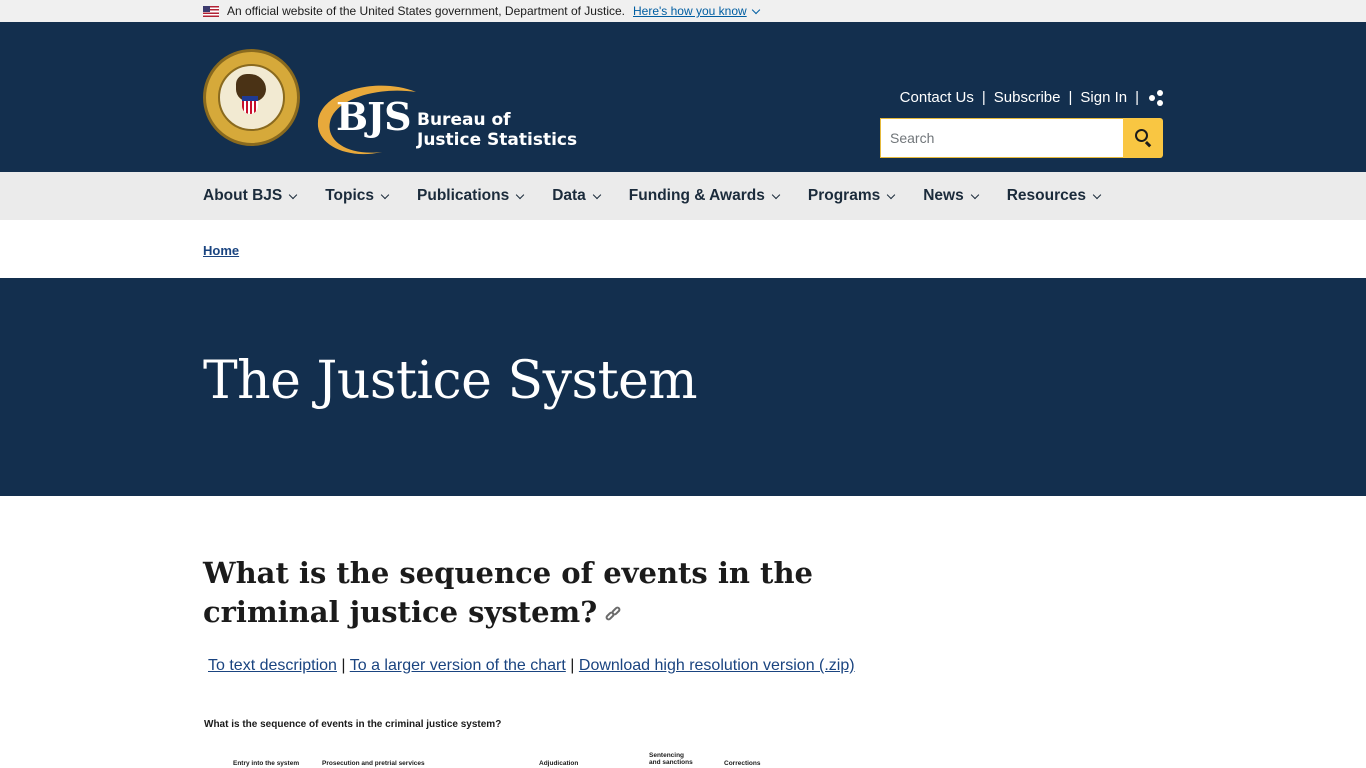 Image resolution: width=1366 pixels, height=768 pixels. Describe the element at coordinates (690, 11) in the screenshot. I see `heres-how-you-know-label: Here's how you know` at that location.